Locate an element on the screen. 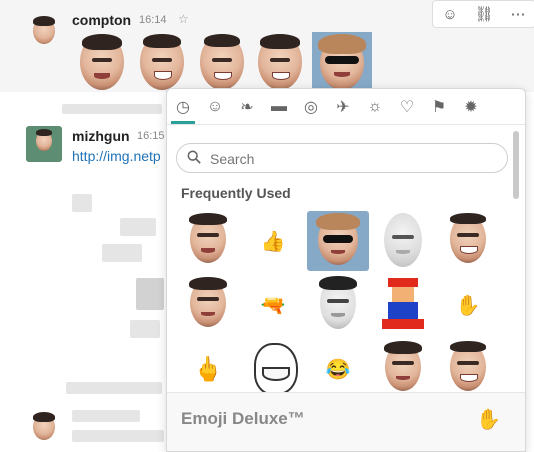 This screenshot has height=452, width=534. username: compton is located at coordinates (101, 20).